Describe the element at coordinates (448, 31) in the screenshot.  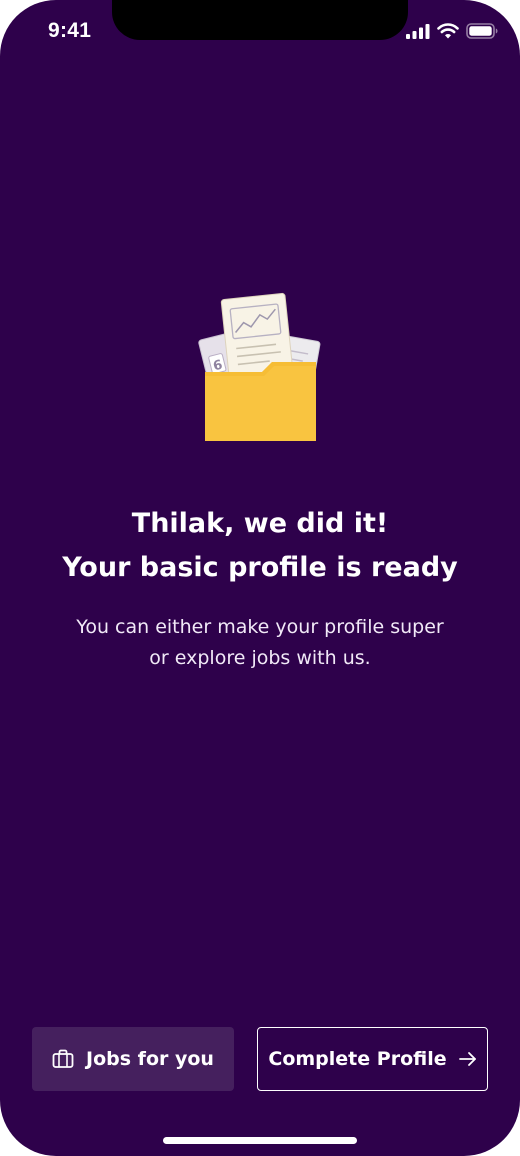
I see `wifi-icon` at that location.